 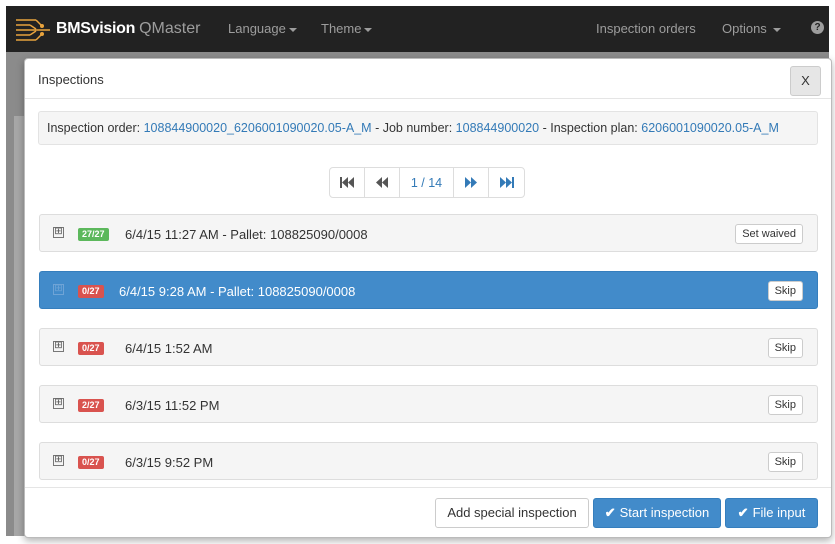 I want to click on inspection-row-label: 6/3/15 9:52 PM, so click(x=169, y=462).